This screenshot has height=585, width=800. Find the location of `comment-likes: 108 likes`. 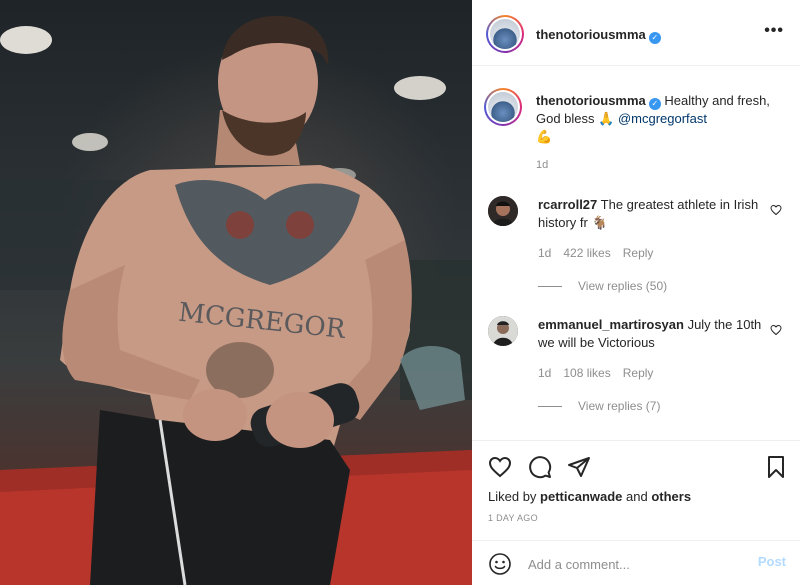

comment-likes: 108 likes is located at coordinates (586, 373).